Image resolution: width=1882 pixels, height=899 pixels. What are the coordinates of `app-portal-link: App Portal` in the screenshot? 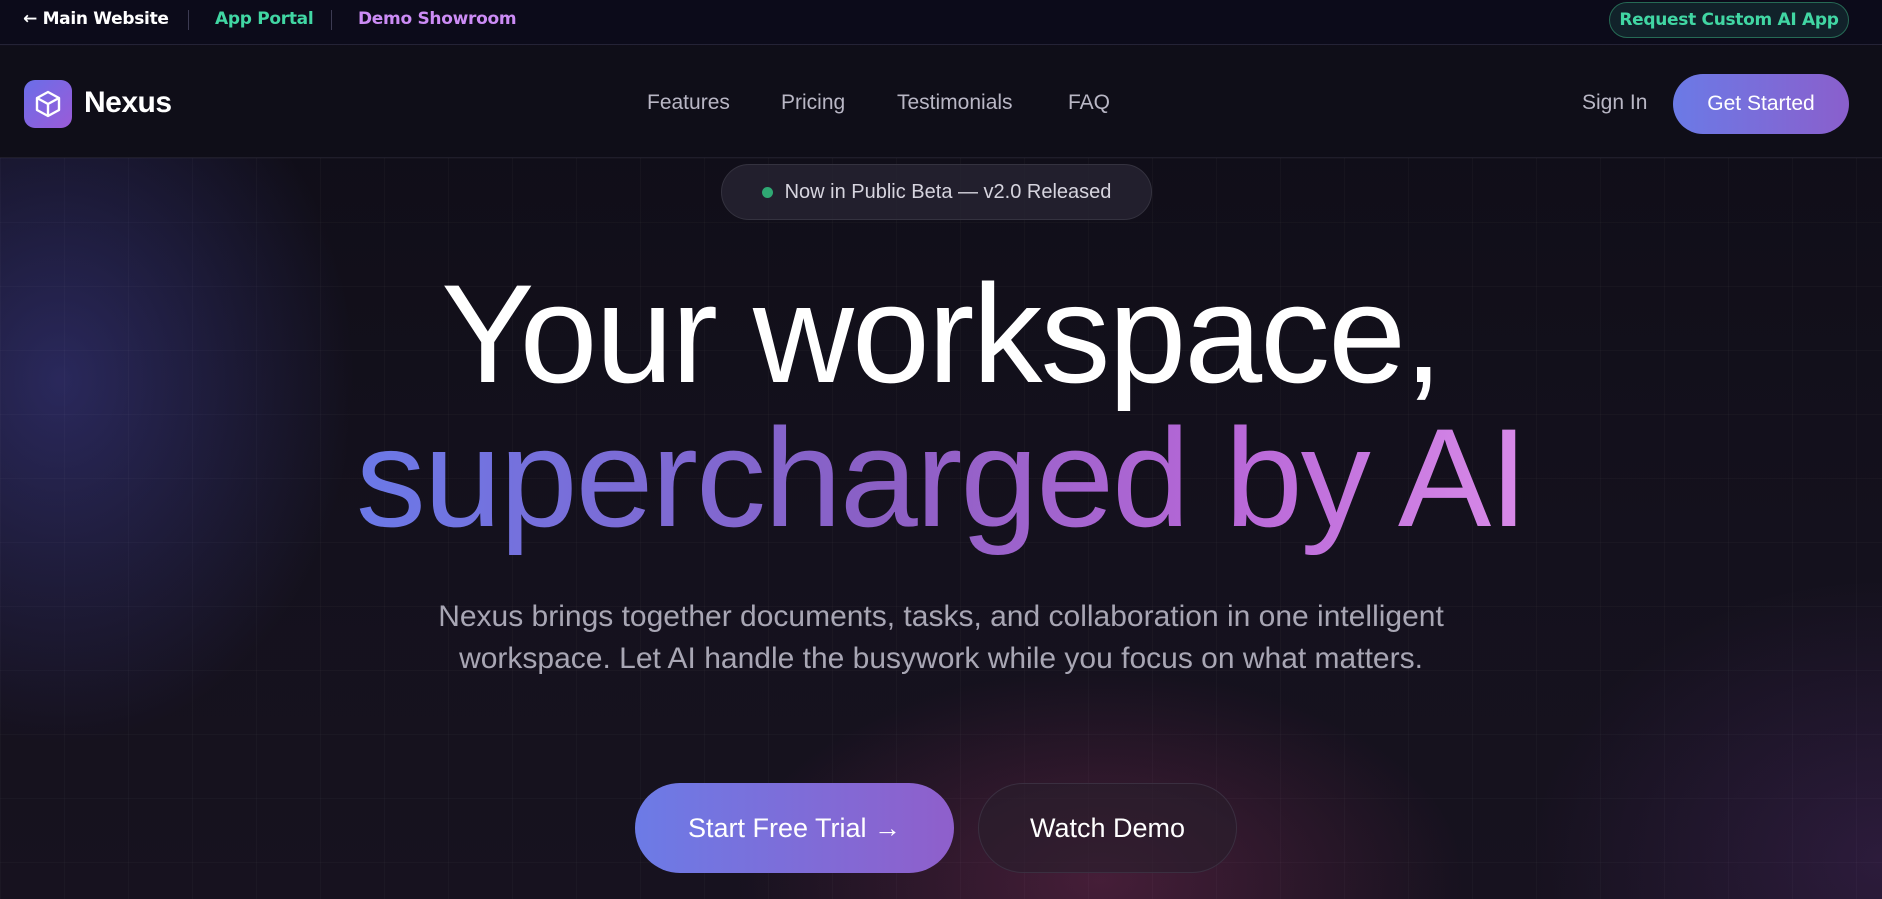 It's located at (264, 19).